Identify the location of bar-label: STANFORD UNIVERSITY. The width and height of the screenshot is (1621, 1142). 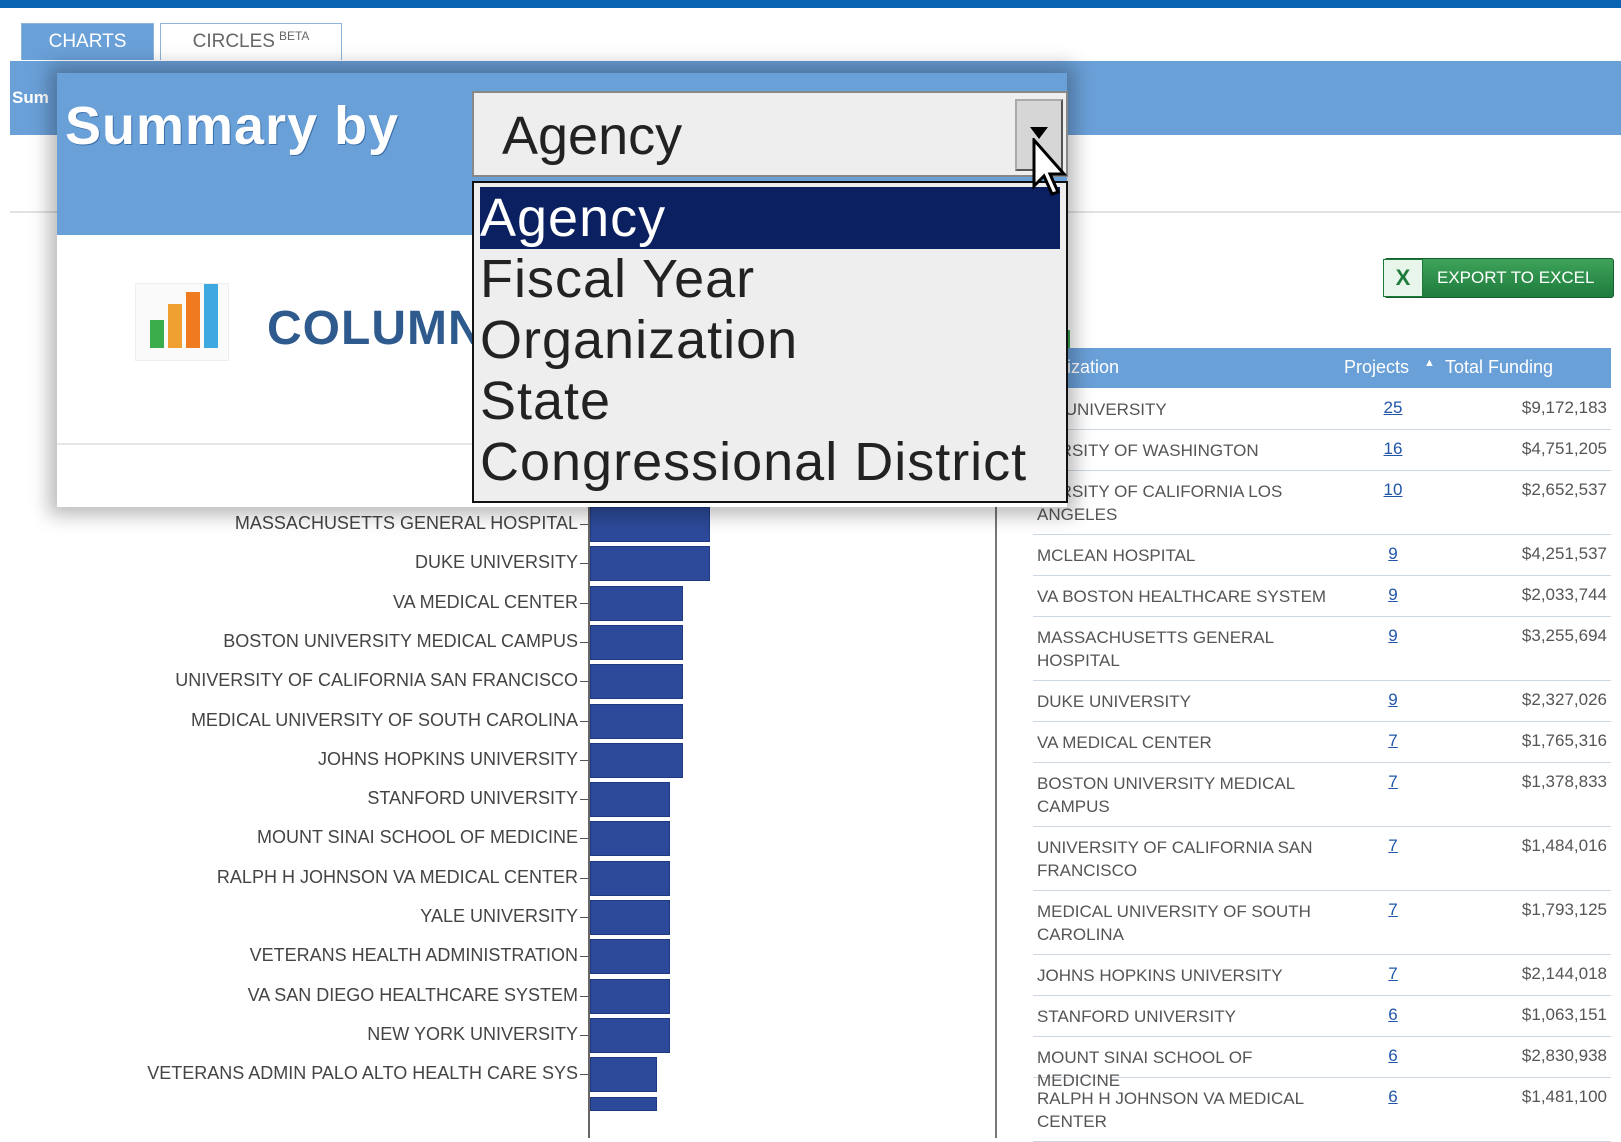
(472, 798).